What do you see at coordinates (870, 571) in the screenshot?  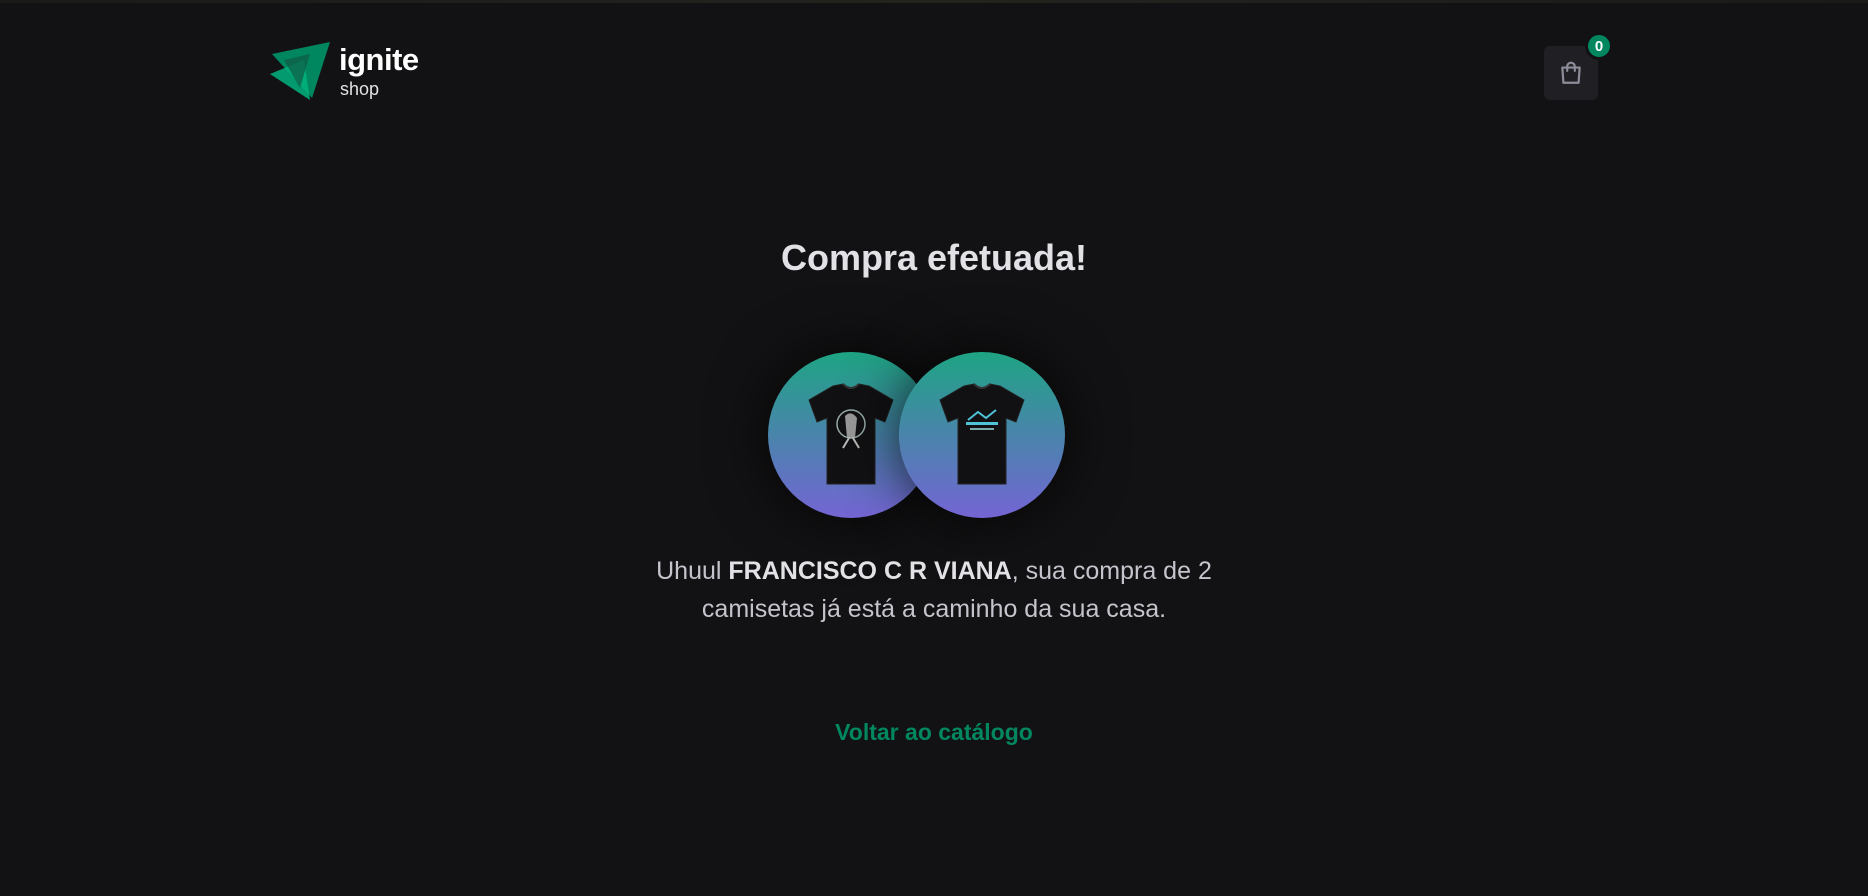 I see `customer-name: FRANCISCO C R VIANA` at bounding box center [870, 571].